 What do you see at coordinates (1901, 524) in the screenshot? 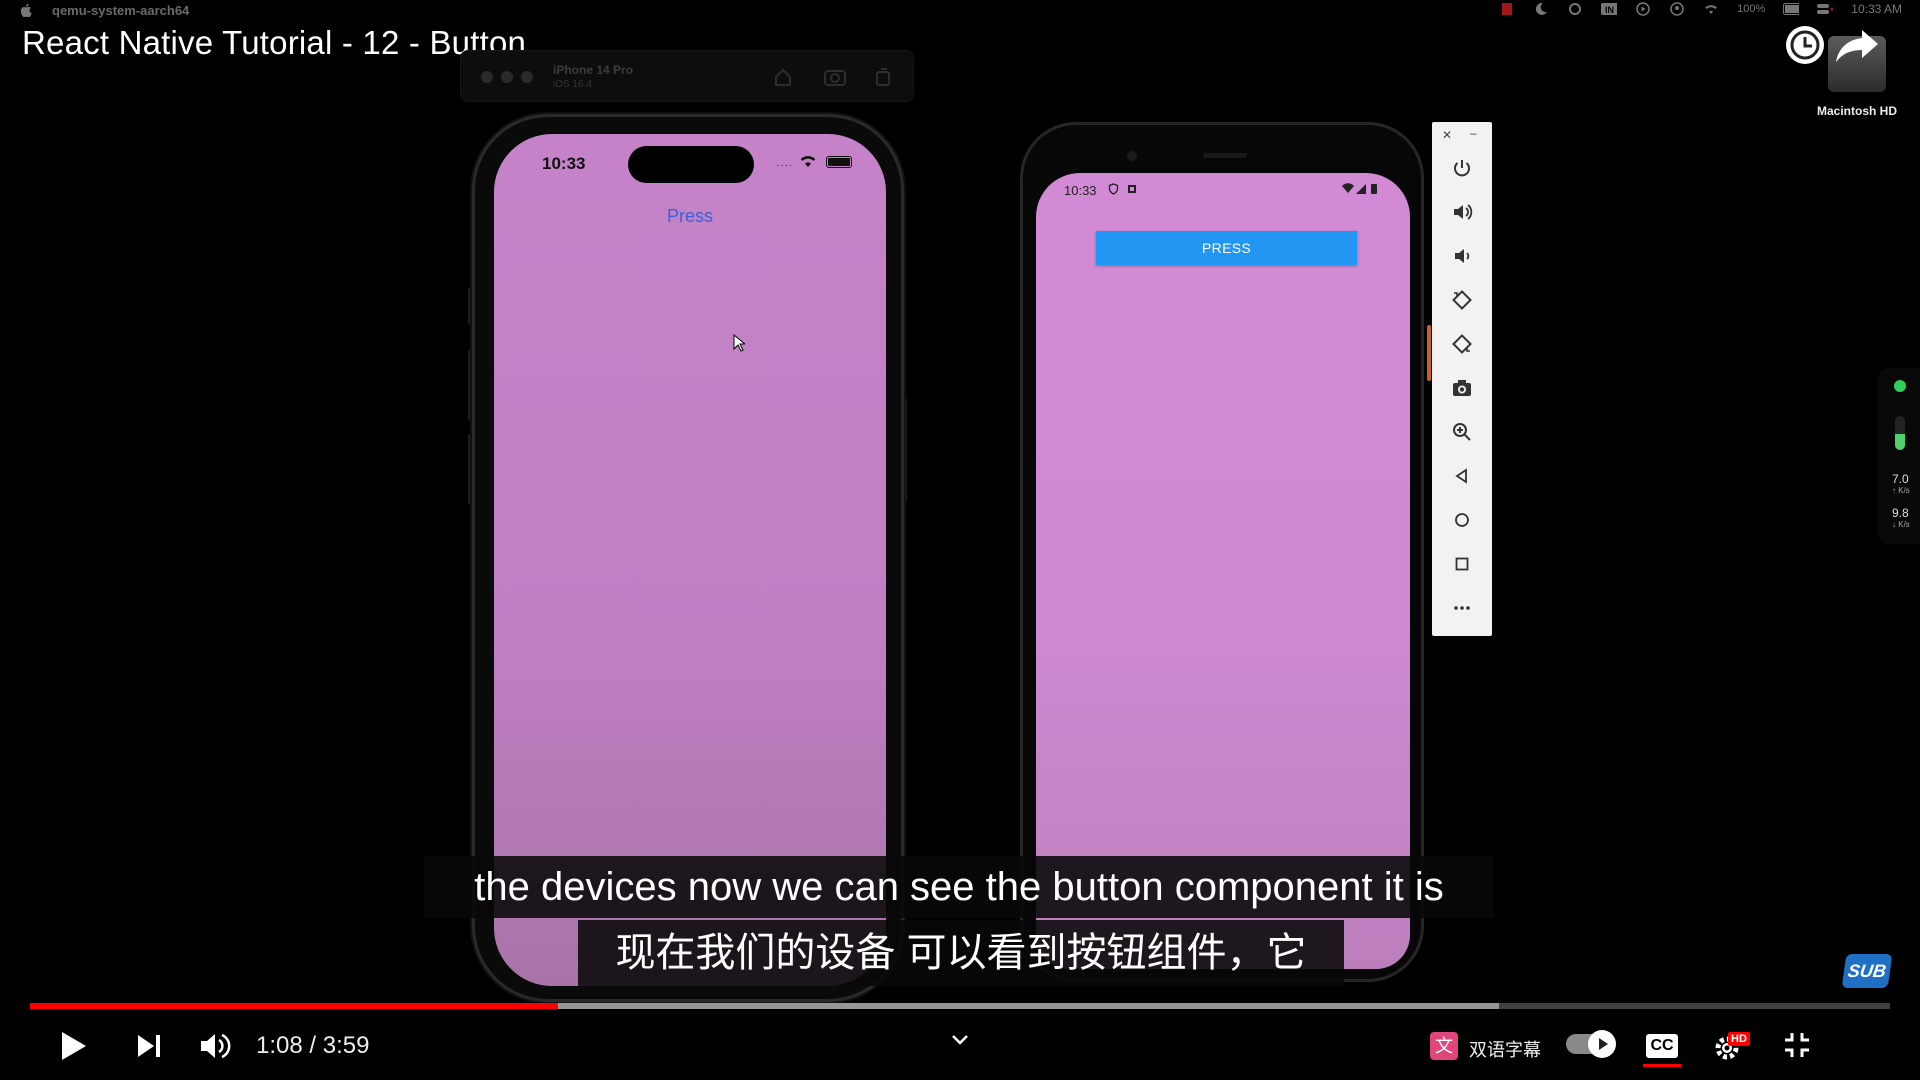
I see `download-unit: ↓ K/s` at bounding box center [1901, 524].